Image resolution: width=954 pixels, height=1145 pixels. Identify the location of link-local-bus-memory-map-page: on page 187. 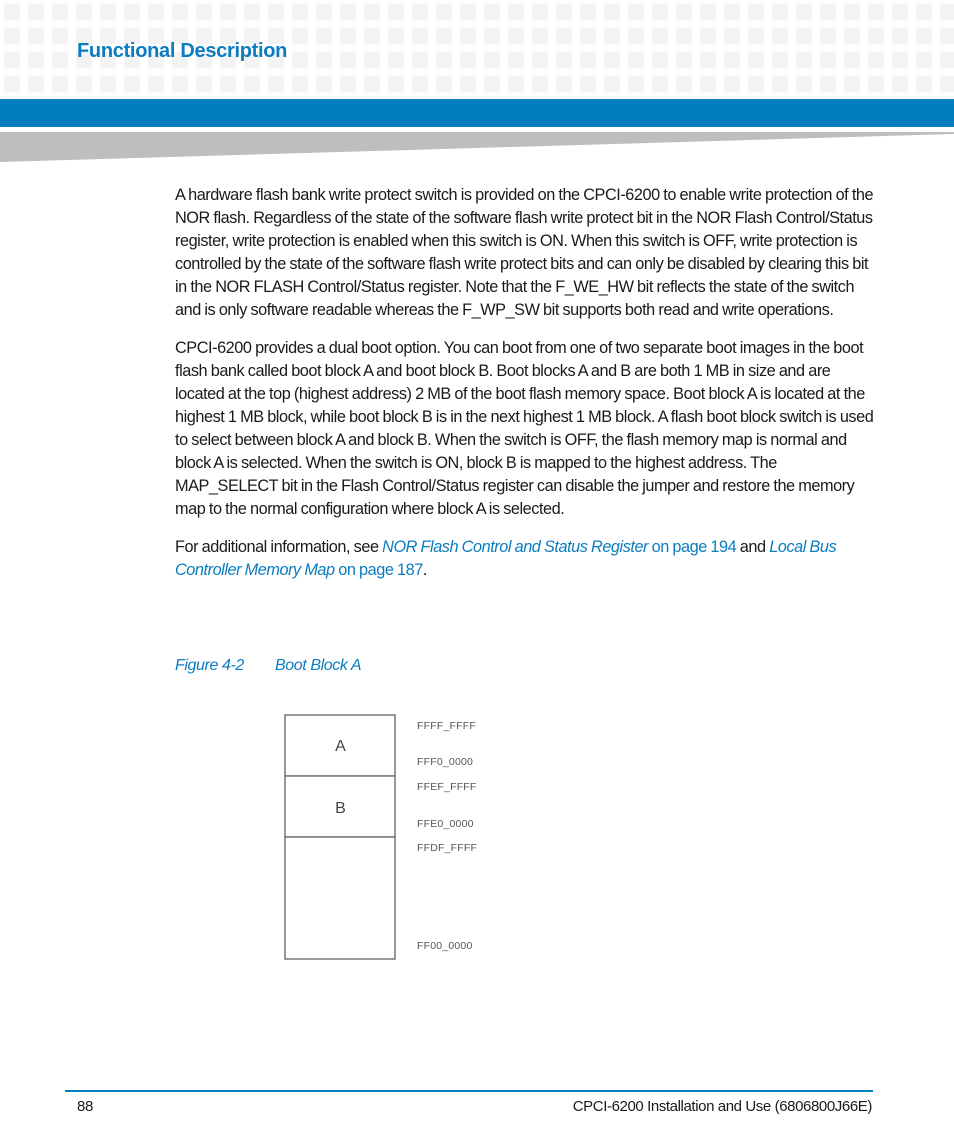
(379, 570).